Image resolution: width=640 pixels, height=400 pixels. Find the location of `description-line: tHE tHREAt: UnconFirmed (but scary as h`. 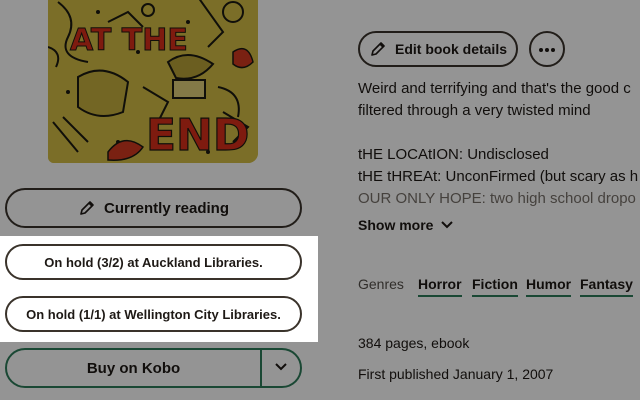

description-line: tHE tHREAt: UnconFirmed (but scary as h is located at coordinates (498, 176).